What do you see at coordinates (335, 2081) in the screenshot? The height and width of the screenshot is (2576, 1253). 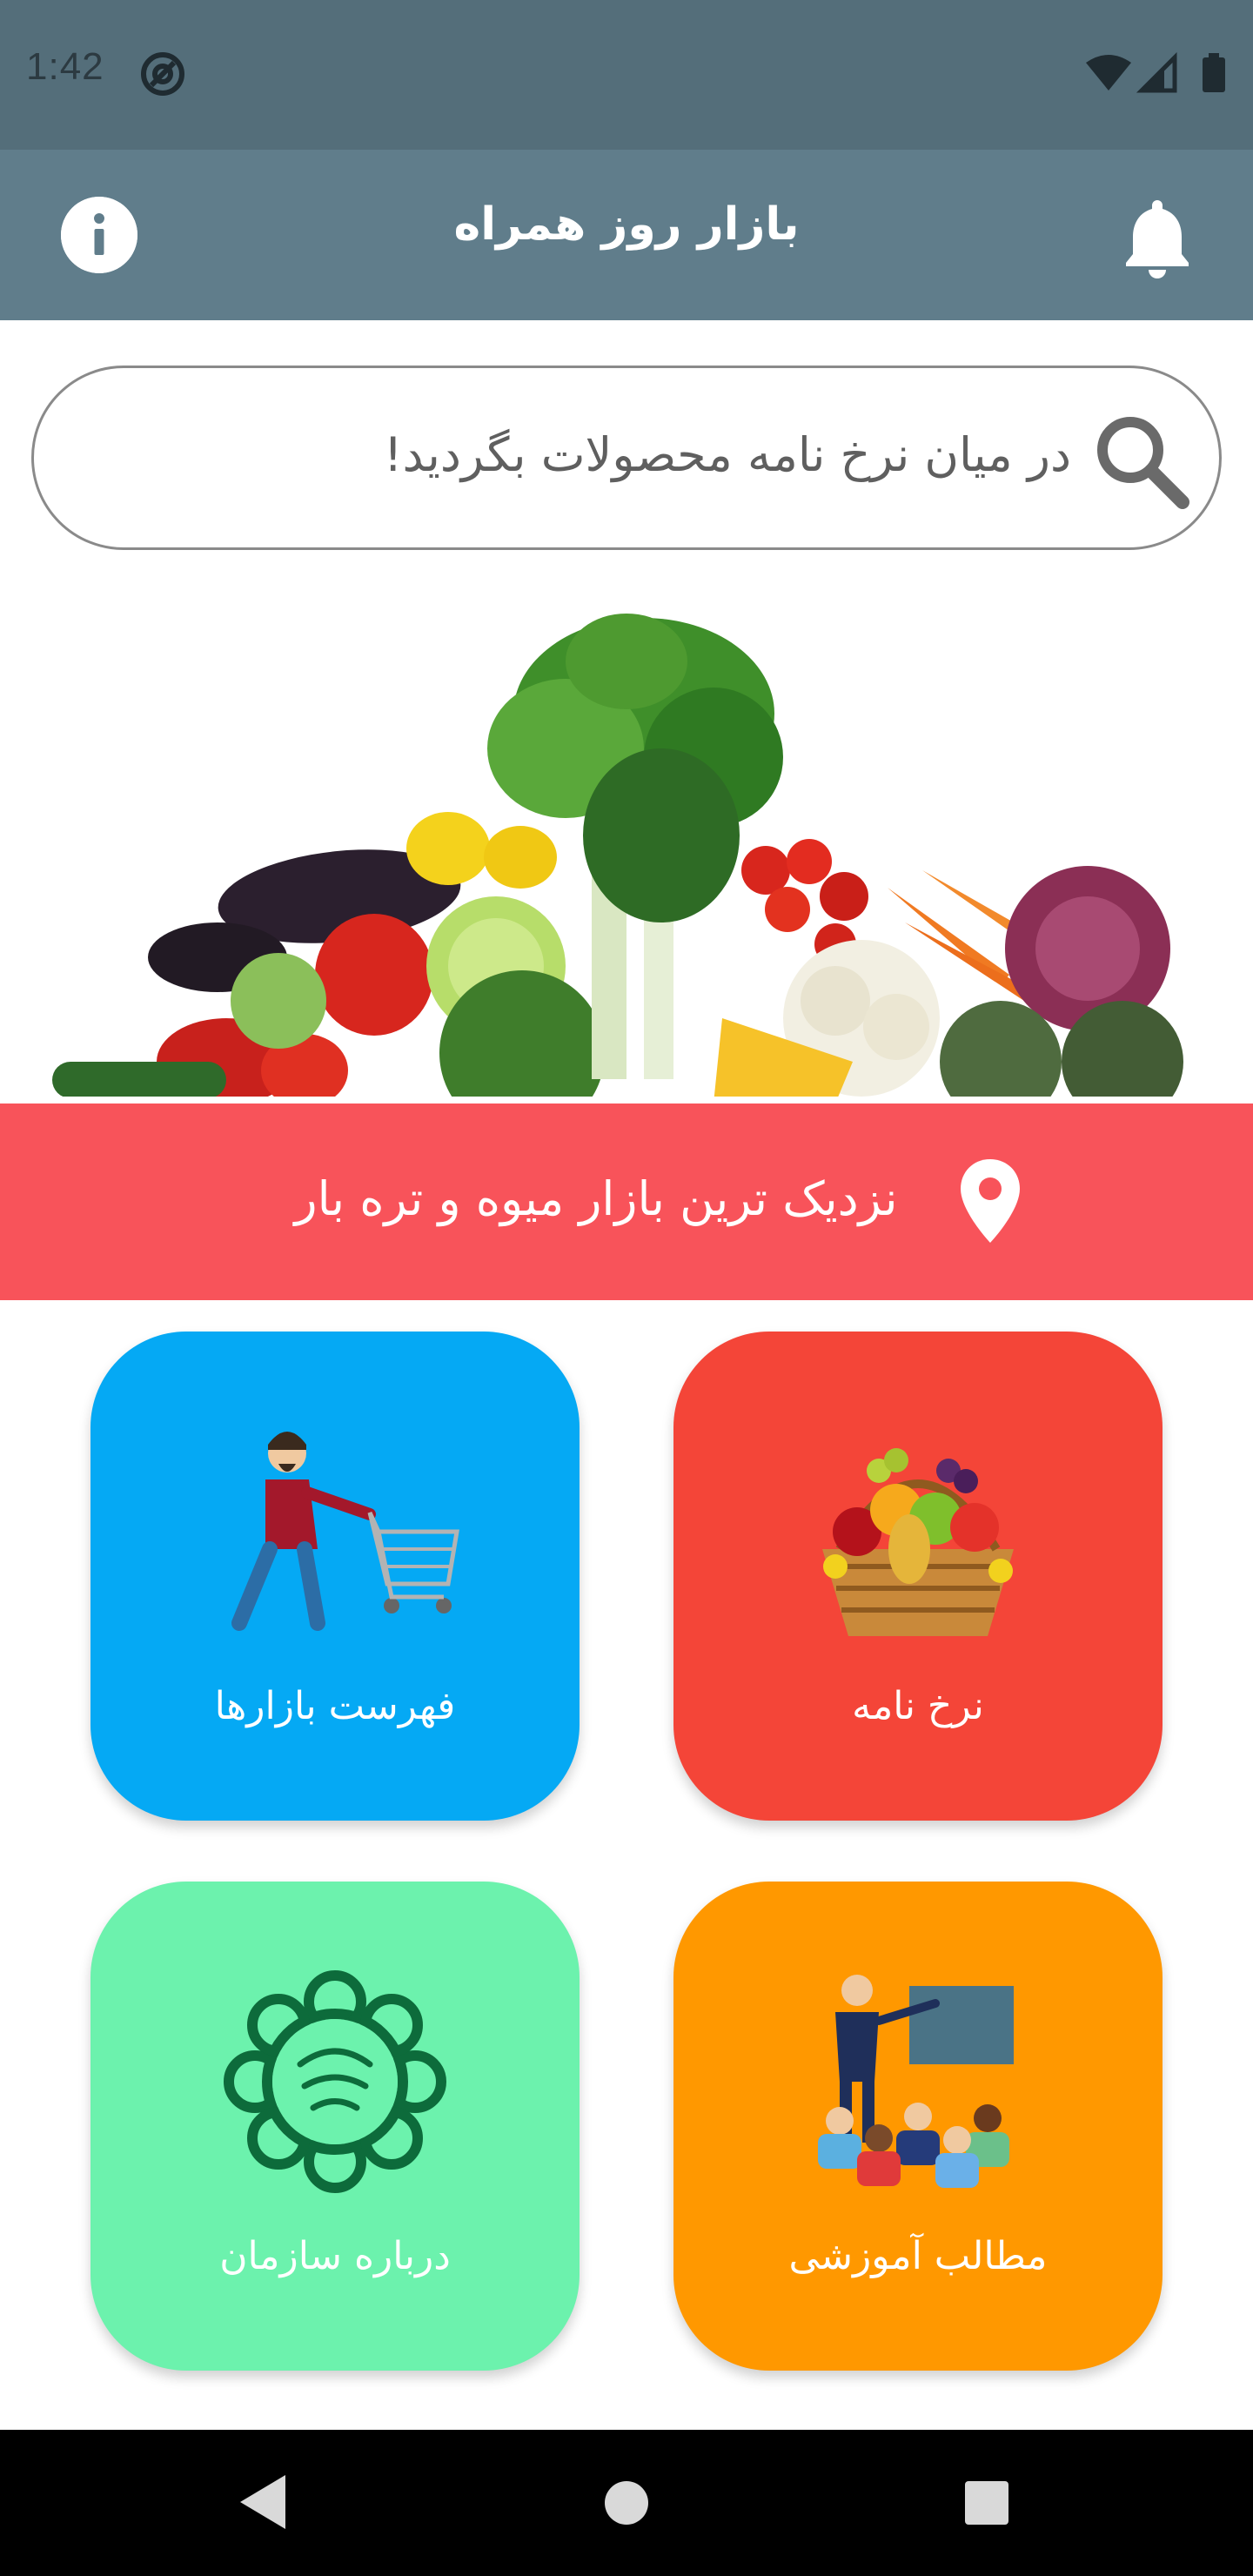 I see `tehran-municipality-logo` at bounding box center [335, 2081].